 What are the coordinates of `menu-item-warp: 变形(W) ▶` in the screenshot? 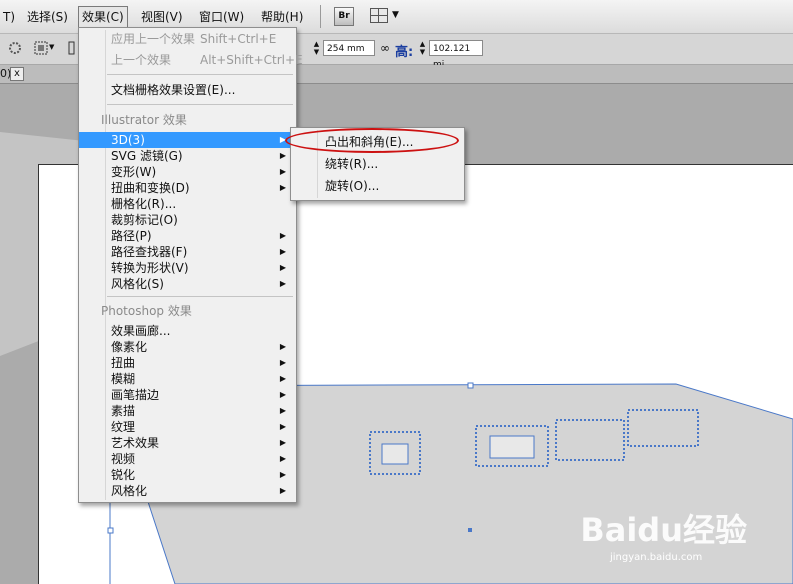 It's located at (187, 172).